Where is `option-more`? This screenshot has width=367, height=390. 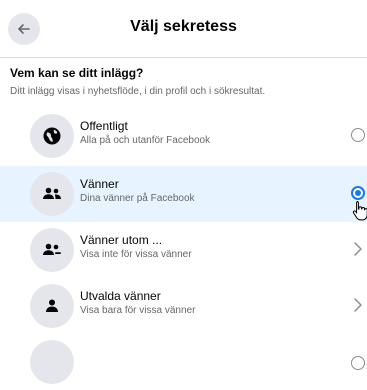 option-more is located at coordinates (183, 362).